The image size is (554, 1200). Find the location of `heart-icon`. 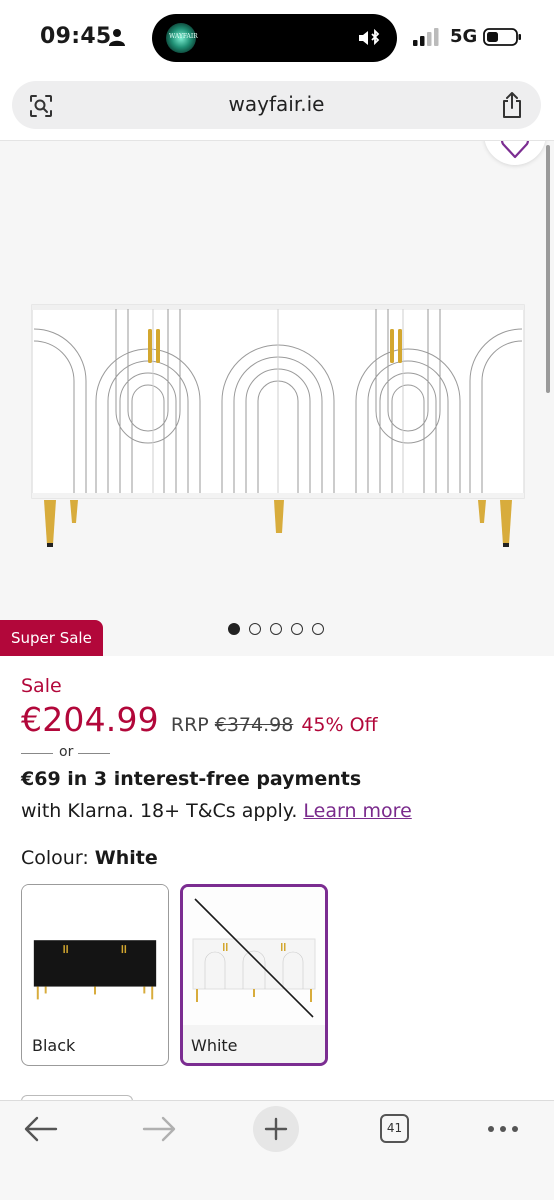

heart-icon is located at coordinates (515, 150).